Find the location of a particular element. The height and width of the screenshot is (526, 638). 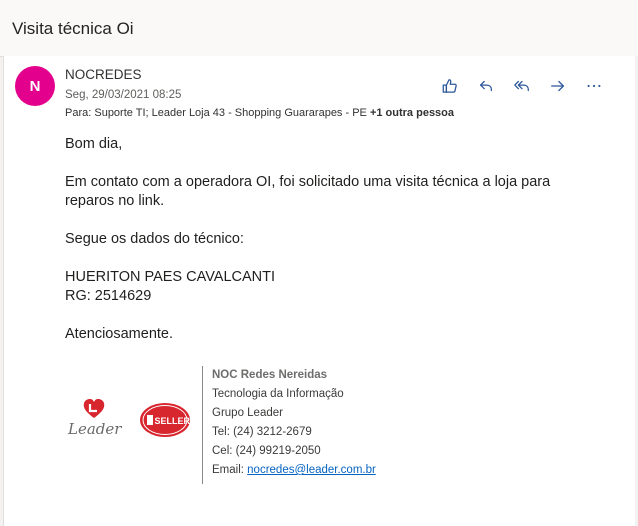

reply-icon is located at coordinates (486, 86).